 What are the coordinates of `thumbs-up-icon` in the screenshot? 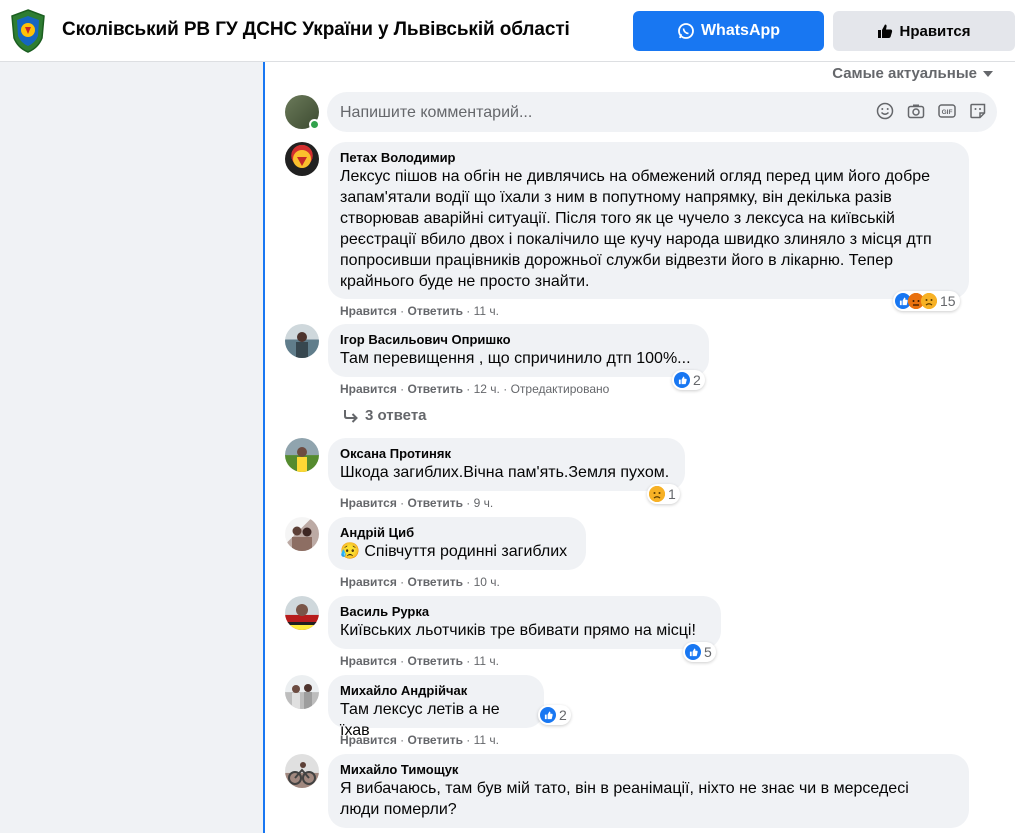 It's located at (885, 31).